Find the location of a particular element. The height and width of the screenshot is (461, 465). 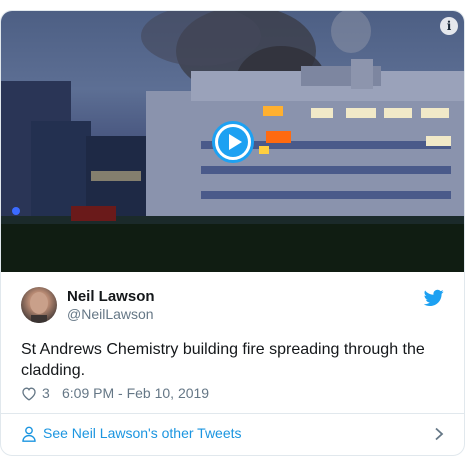

like-count: 3 is located at coordinates (46, 393).